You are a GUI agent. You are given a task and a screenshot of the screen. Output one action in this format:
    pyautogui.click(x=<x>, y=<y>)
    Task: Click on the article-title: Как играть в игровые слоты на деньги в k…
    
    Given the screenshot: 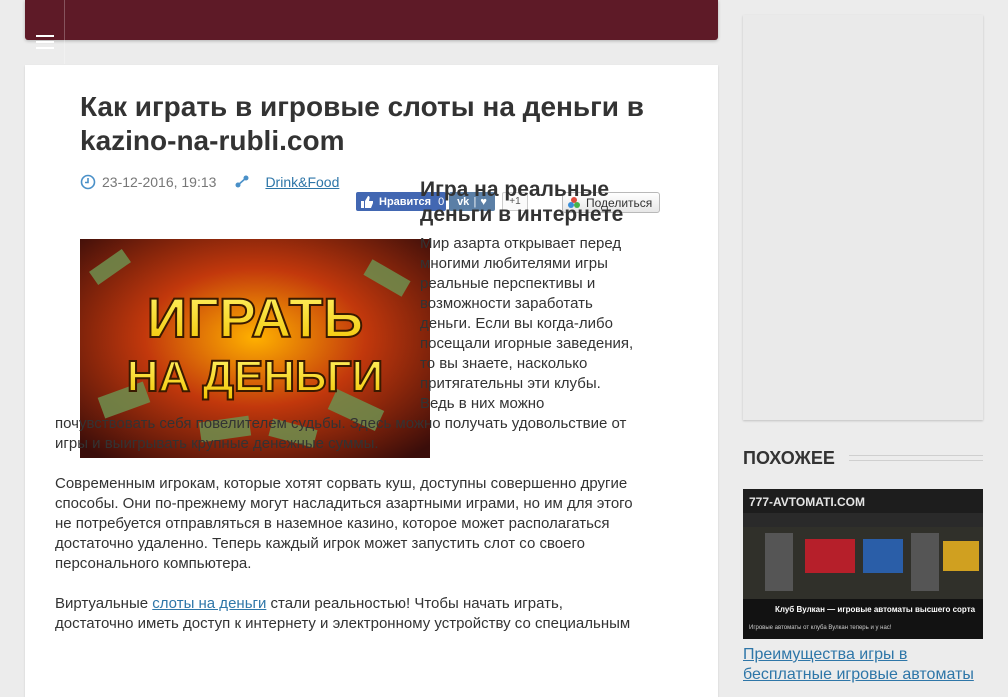 What is the action you would take?
    pyautogui.click(x=362, y=123)
    